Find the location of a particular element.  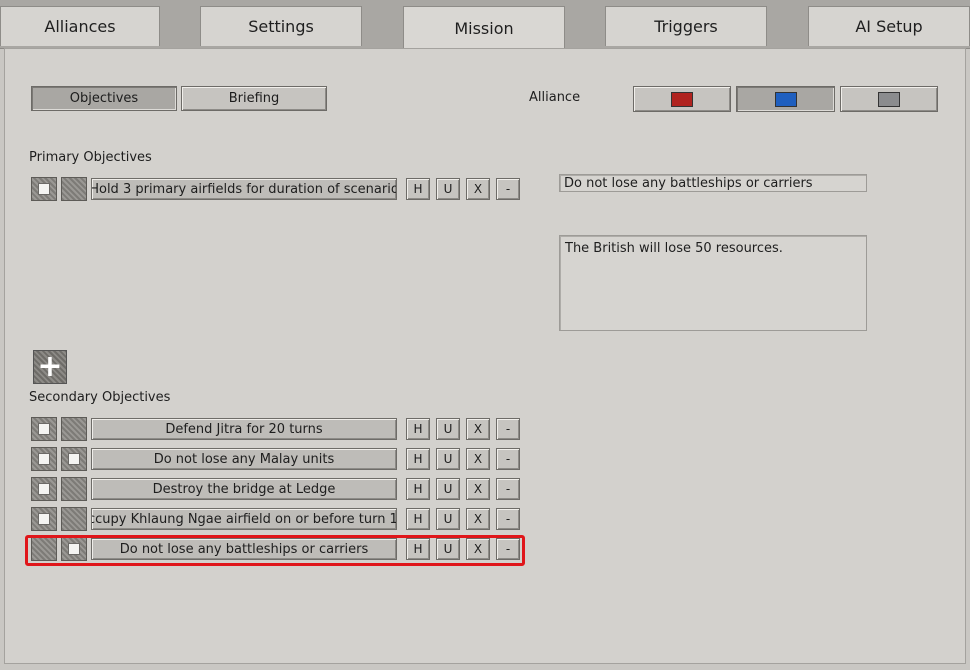

tab-mission: Mission is located at coordinates (484, 27).